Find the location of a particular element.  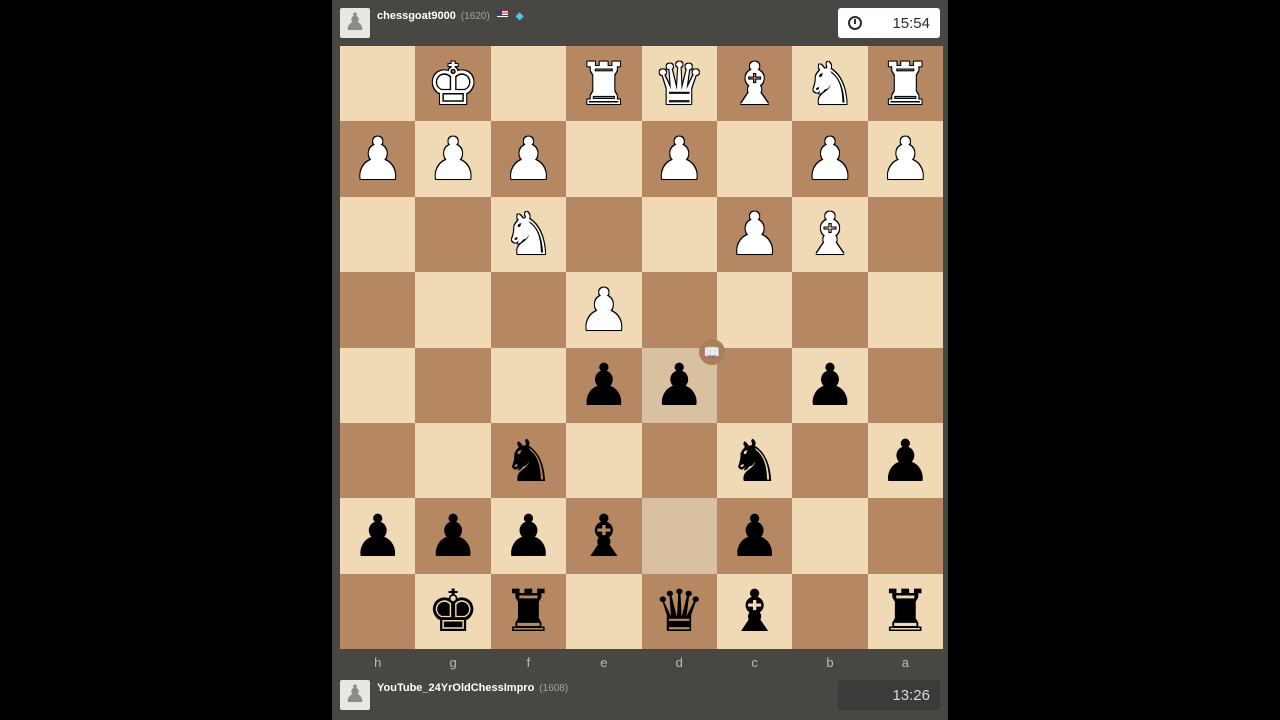

white-queen: ♛ is located at coordinates (679, 84).